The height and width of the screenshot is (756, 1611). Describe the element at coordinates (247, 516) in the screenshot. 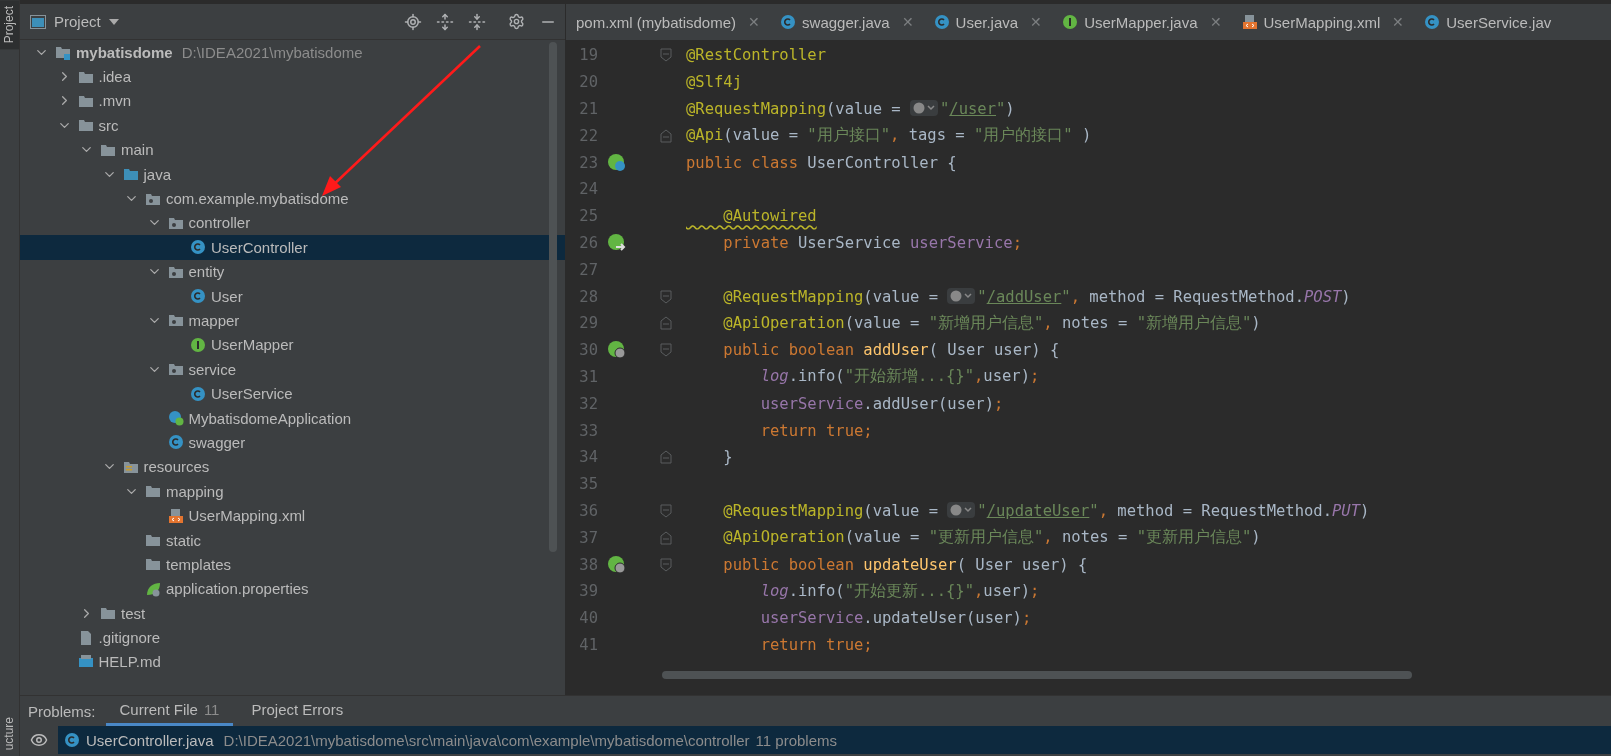

I see `tree-item-label: UserMapping.xml` at that location.